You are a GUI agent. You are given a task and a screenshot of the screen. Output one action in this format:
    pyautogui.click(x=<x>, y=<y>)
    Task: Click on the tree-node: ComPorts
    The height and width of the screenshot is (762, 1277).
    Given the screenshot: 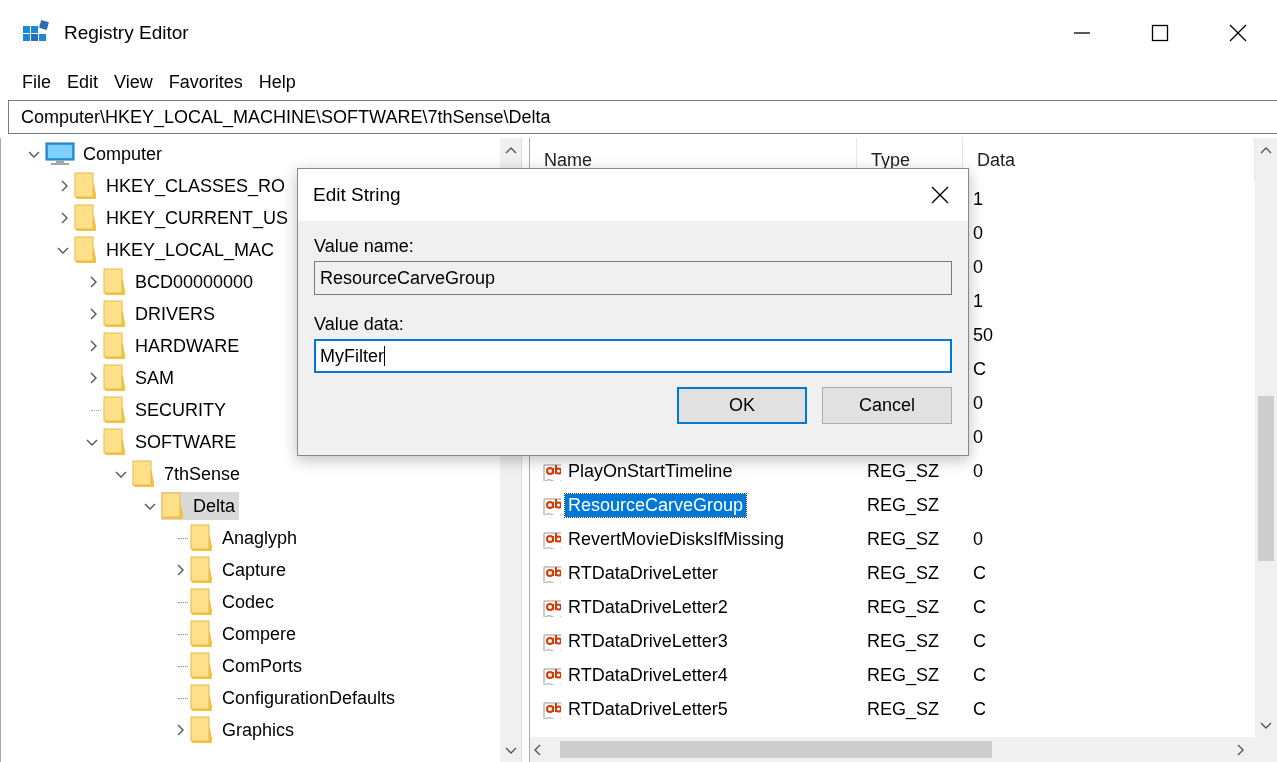 What is the action you would take?
    pyautogui.click(x=248, y=666)
    